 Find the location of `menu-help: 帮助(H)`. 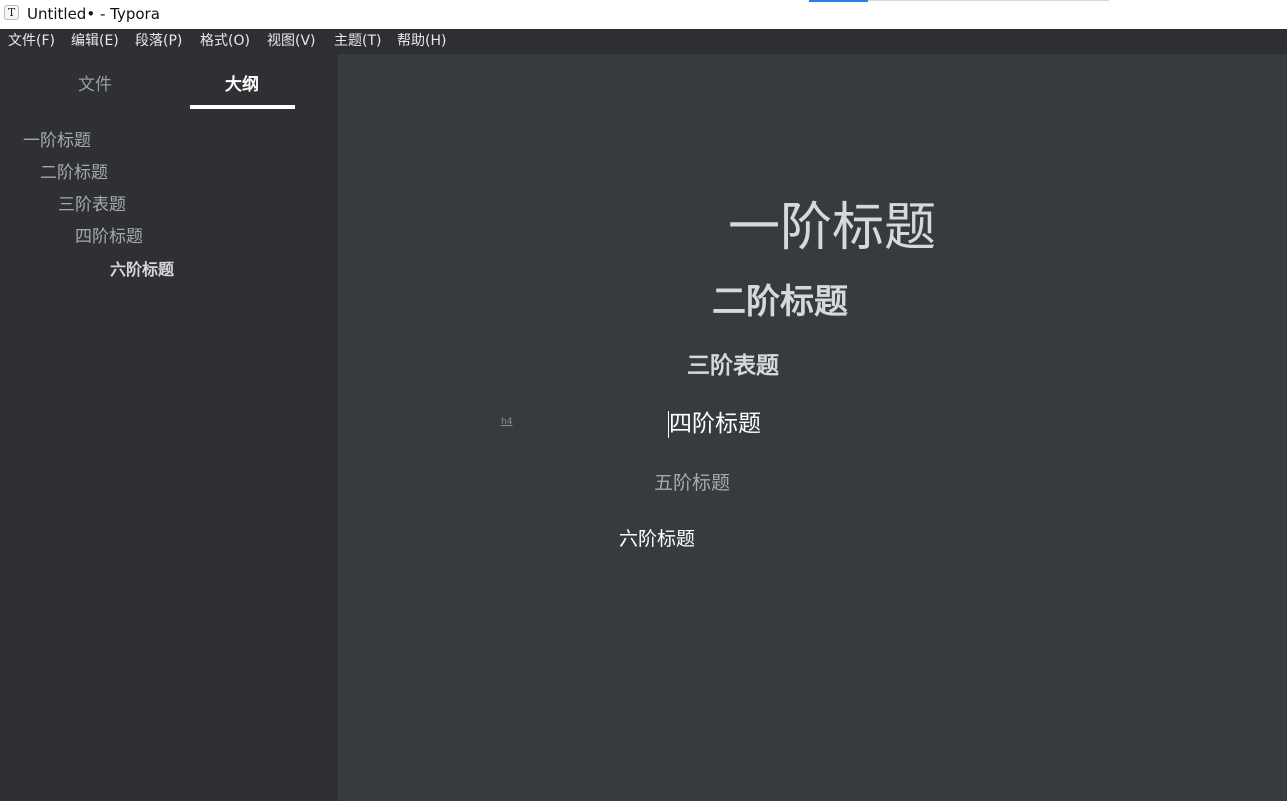

menu-help: 帮助(H) is located at coordinates (421, 41).